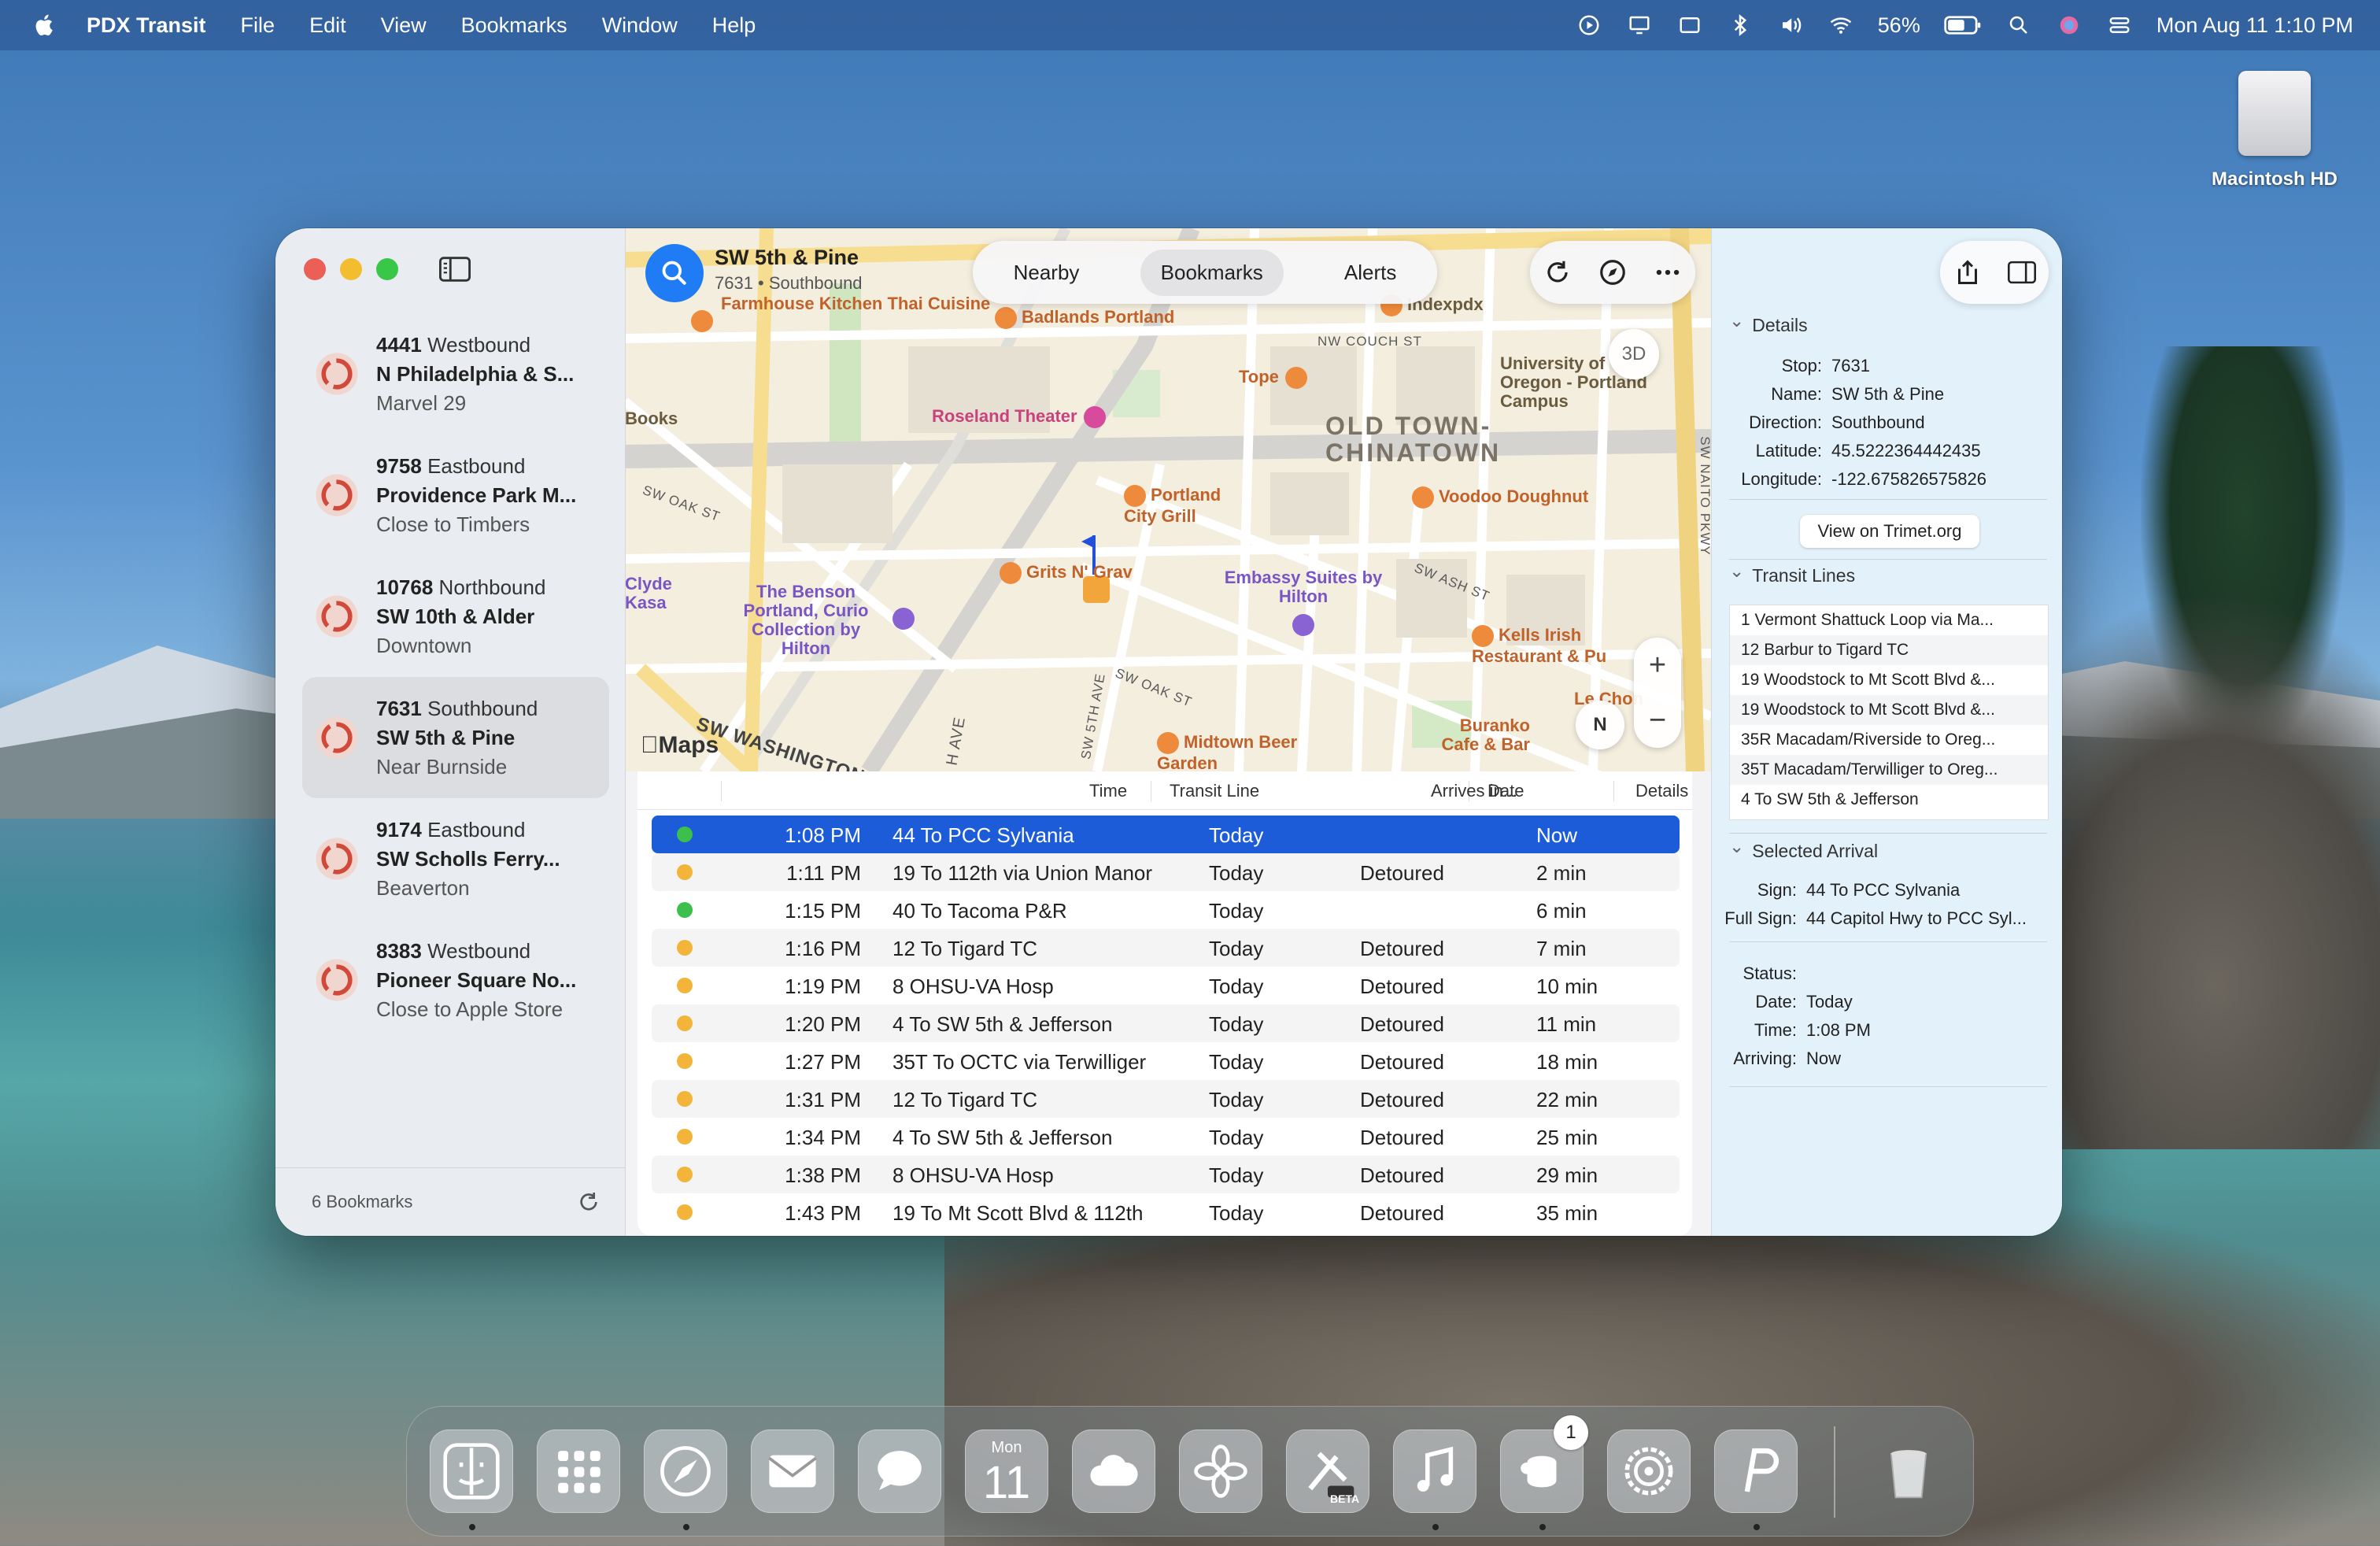  Describe the element at coordinates (1303, 587) in the screenshot. I see `poi-embassy-suites: Embassy Suites by Hilton` at that location.